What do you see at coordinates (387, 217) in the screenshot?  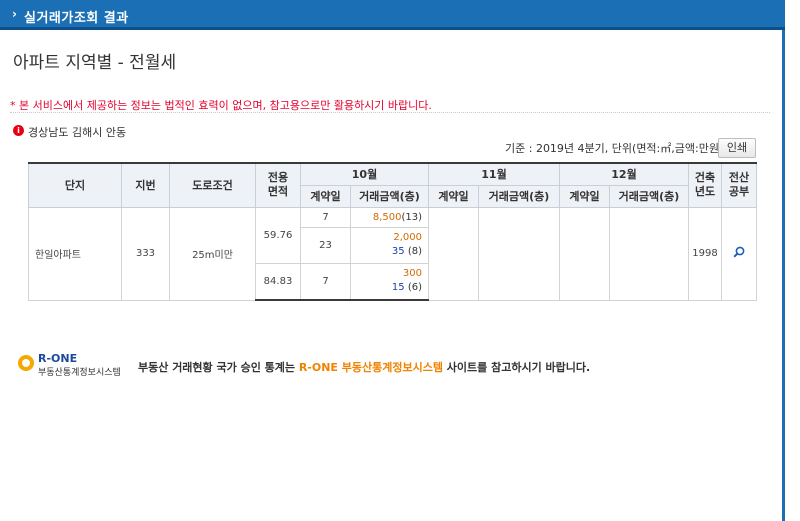 I see `sale-amount: 8,500` at bounding box center [387, 217].